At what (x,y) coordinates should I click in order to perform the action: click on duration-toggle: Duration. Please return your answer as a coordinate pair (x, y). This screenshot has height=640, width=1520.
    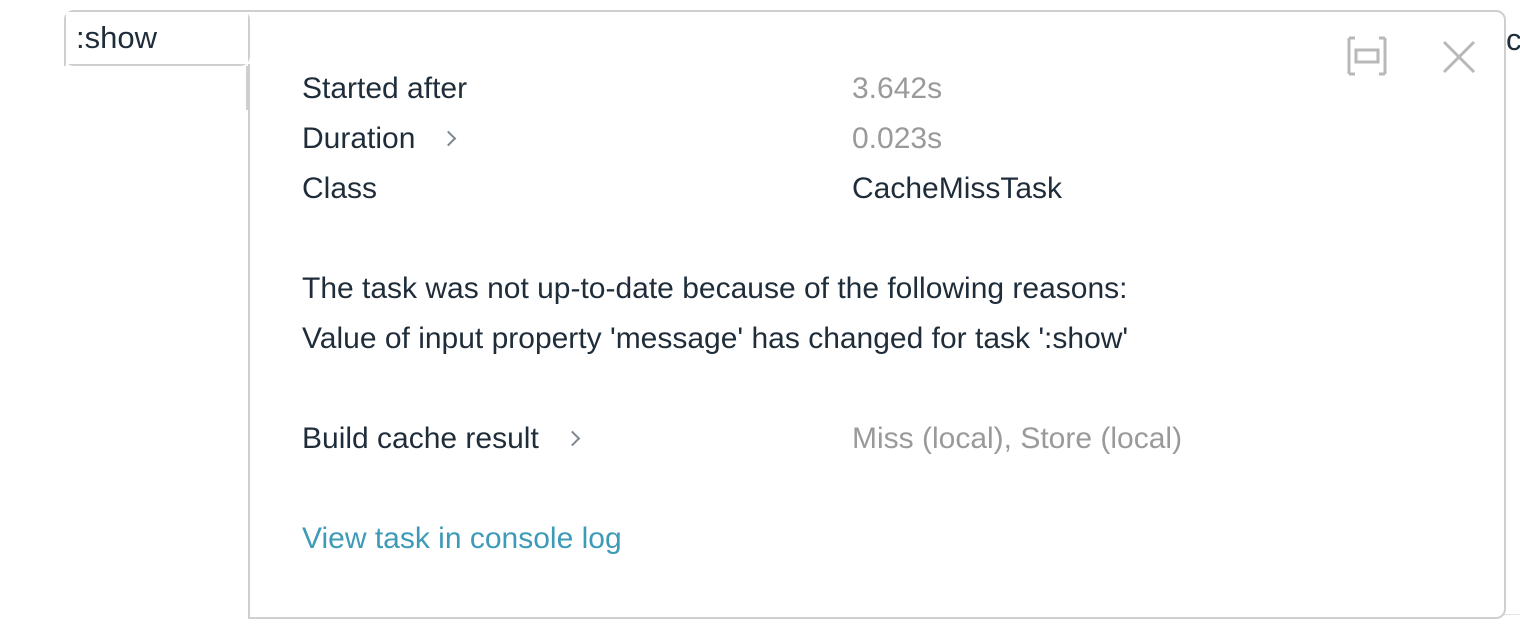
    Looking at the image, I should click on (379, 139).